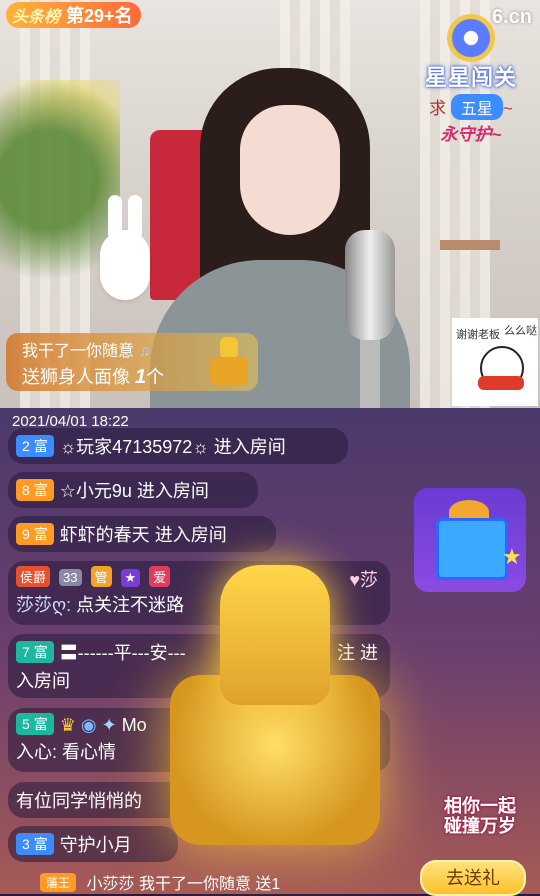 This screenshot has height=896, width=540. What do you see at coordinates (471, 134) in the screenshot?
I see `star-challenge-subtitle: 永守护~` at bounding box center [471, 134].